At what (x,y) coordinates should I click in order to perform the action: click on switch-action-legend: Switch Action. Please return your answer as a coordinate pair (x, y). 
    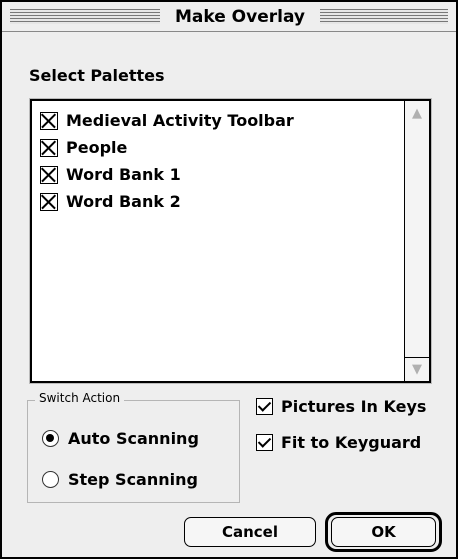
    Looking at the image, I should click on (80, 398).